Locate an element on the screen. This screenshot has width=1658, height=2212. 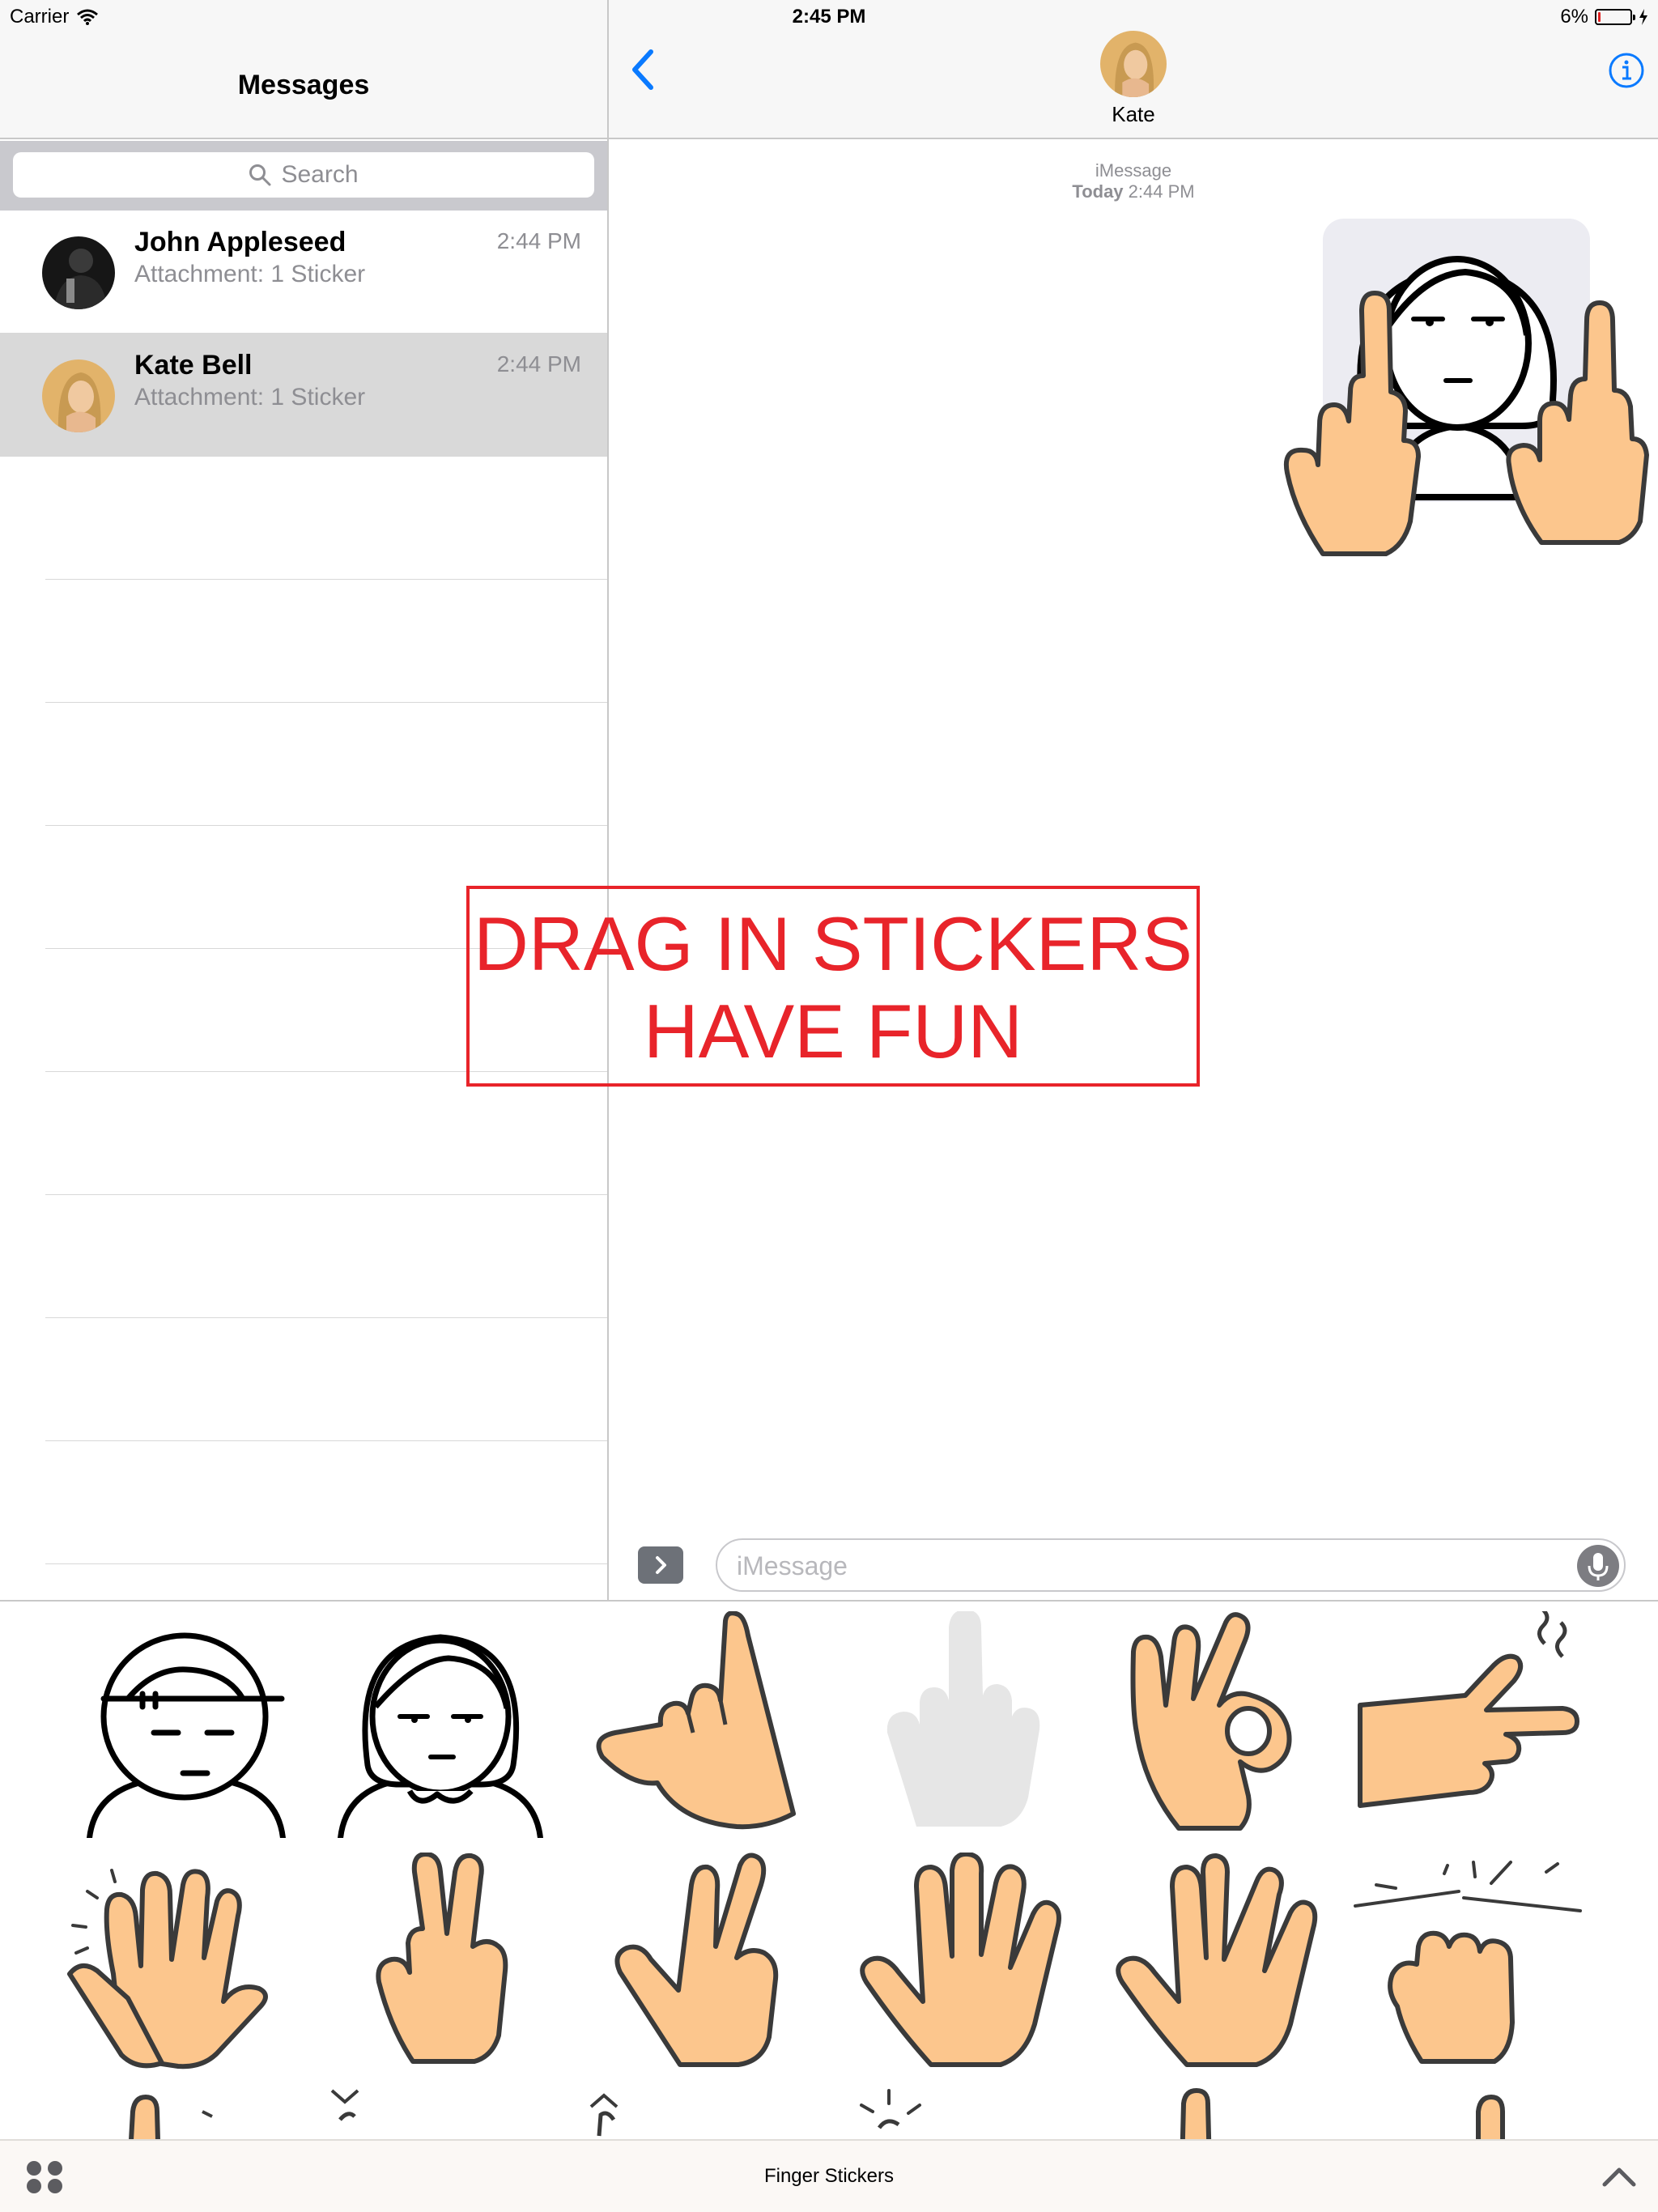
mic-button is located at coordinates (1598, 1566).